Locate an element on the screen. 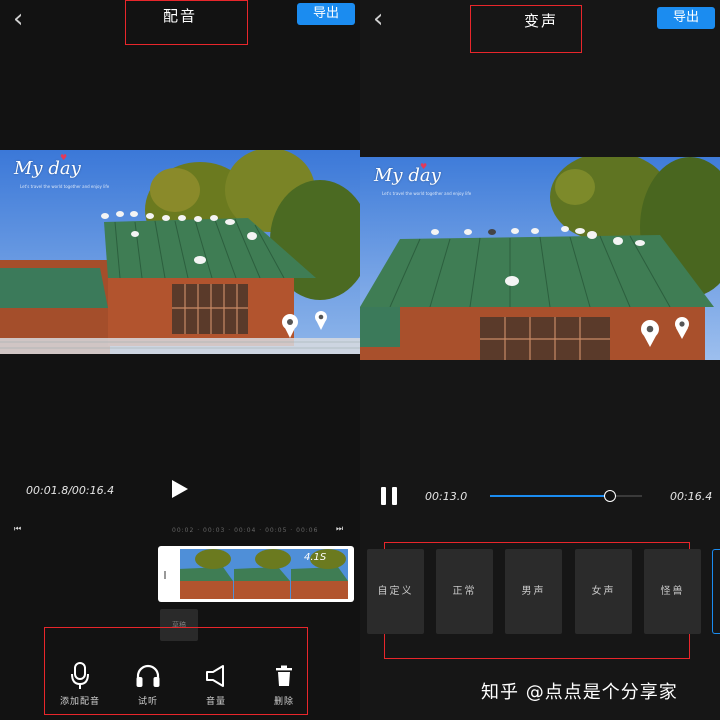 The width and height of the screenshot is (720, 720). seek-slider is located at coordinates (566, 496).